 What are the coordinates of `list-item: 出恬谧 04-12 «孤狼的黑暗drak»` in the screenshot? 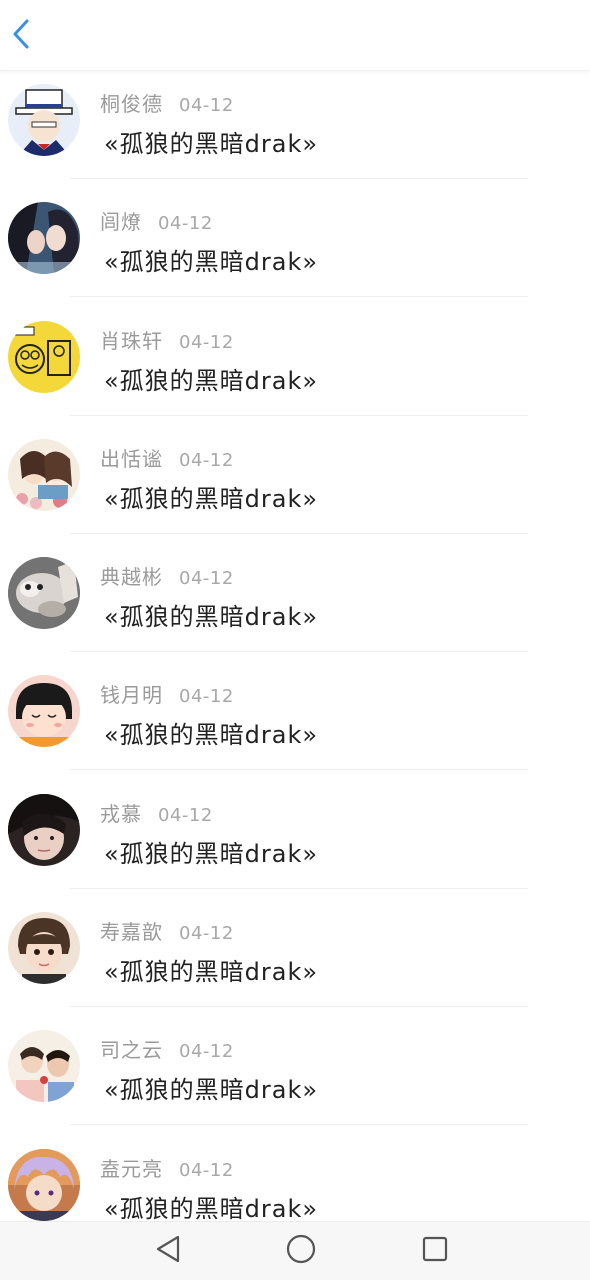 It's located at (295, 494).